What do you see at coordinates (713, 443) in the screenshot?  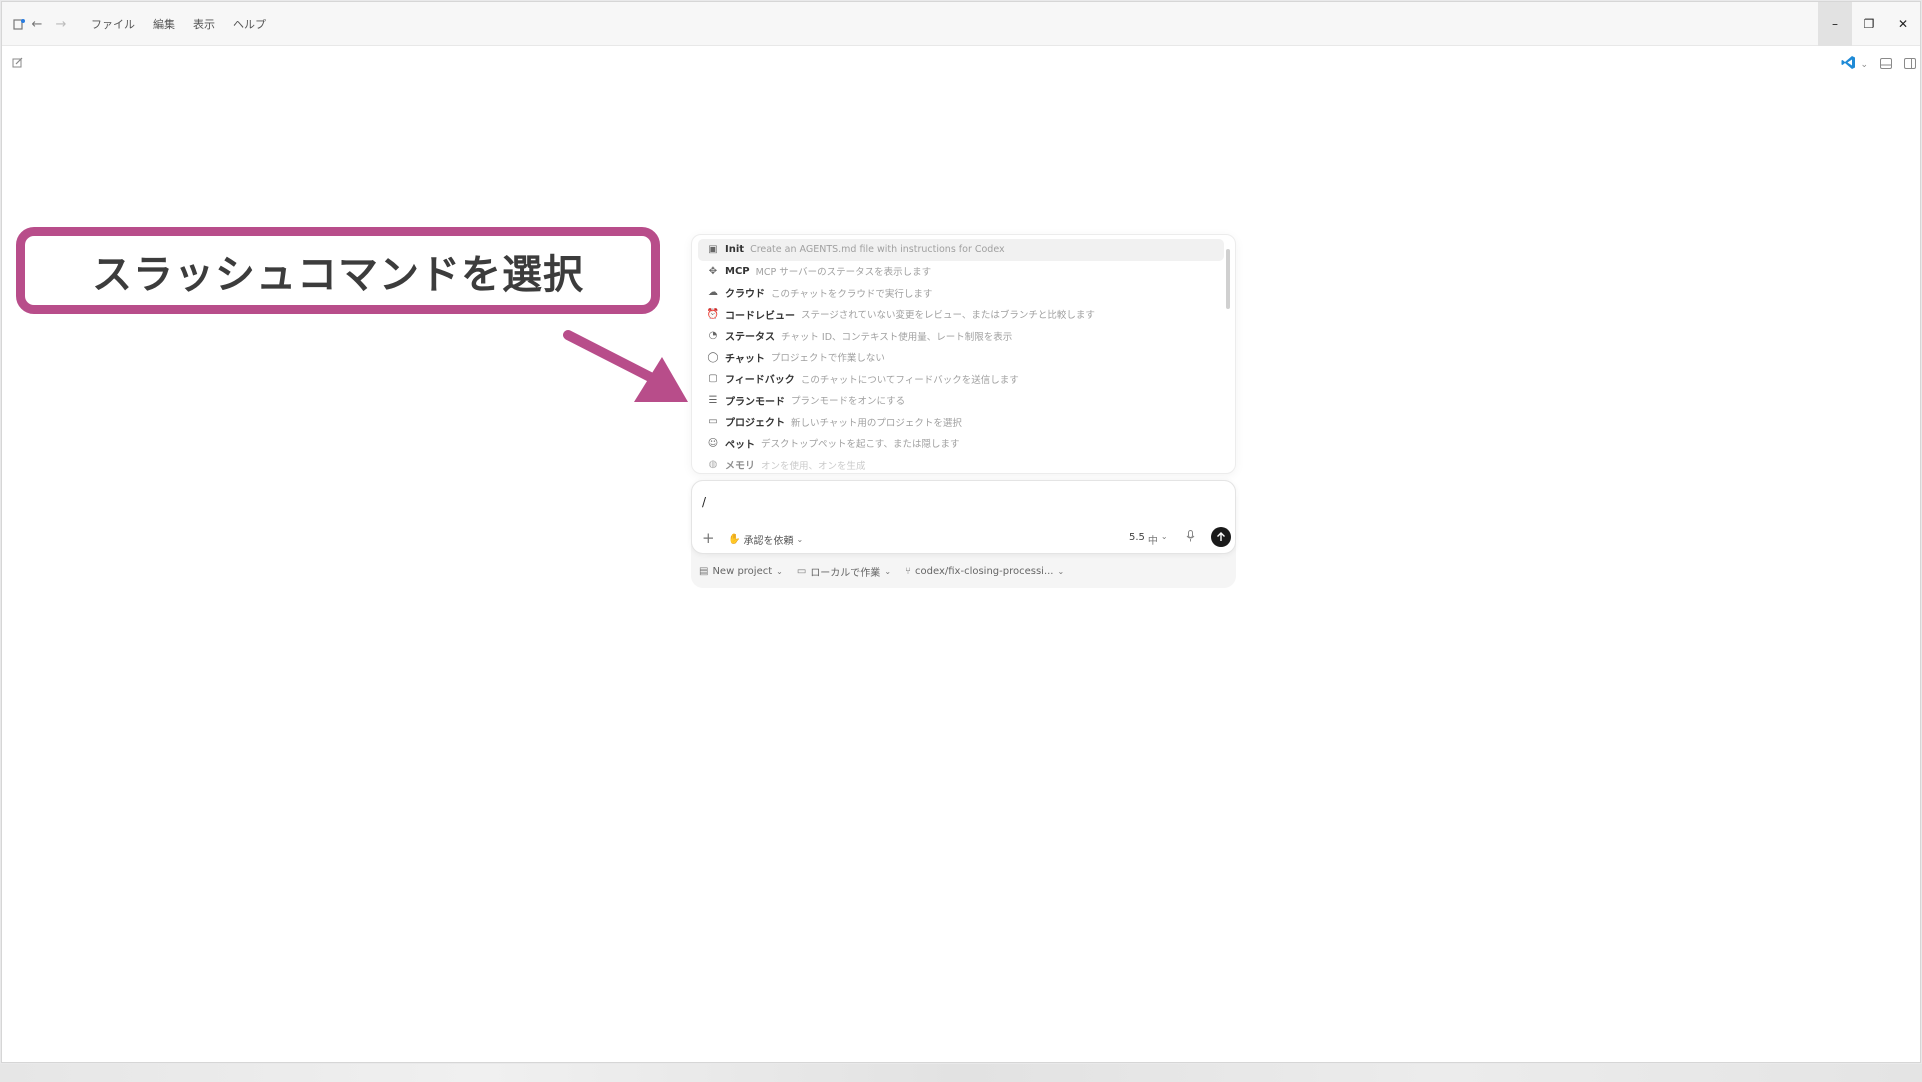 I see `pet-icon: ☺` at bounding box center [713, 443].